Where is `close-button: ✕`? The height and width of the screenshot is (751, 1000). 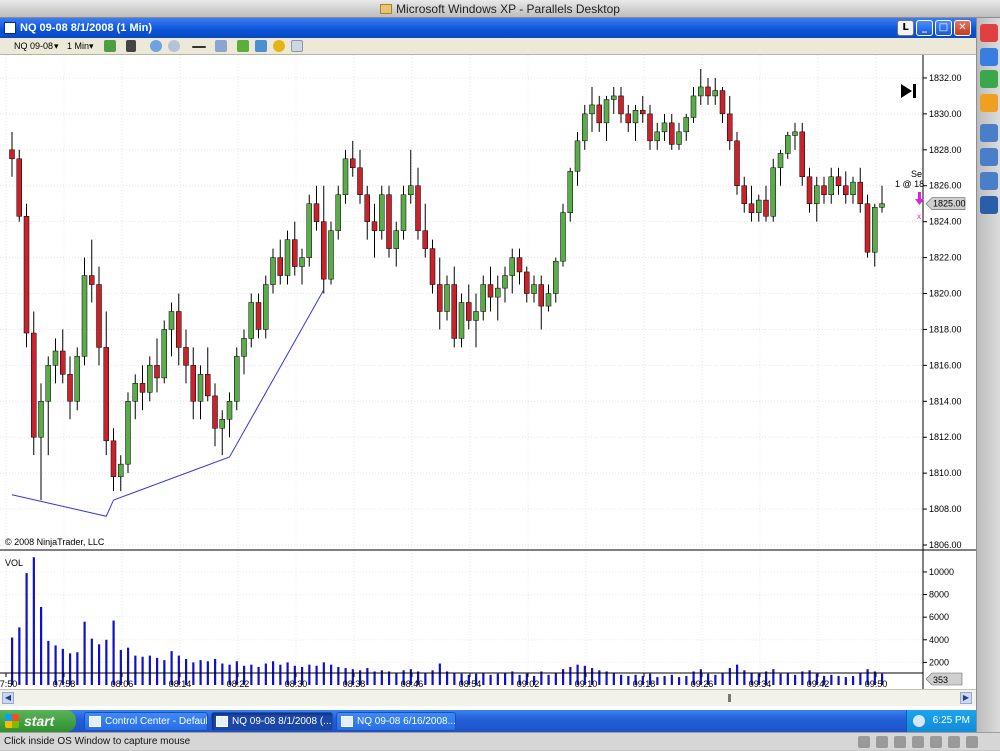 close-button: ✕ is located at coordinates (962, 28).